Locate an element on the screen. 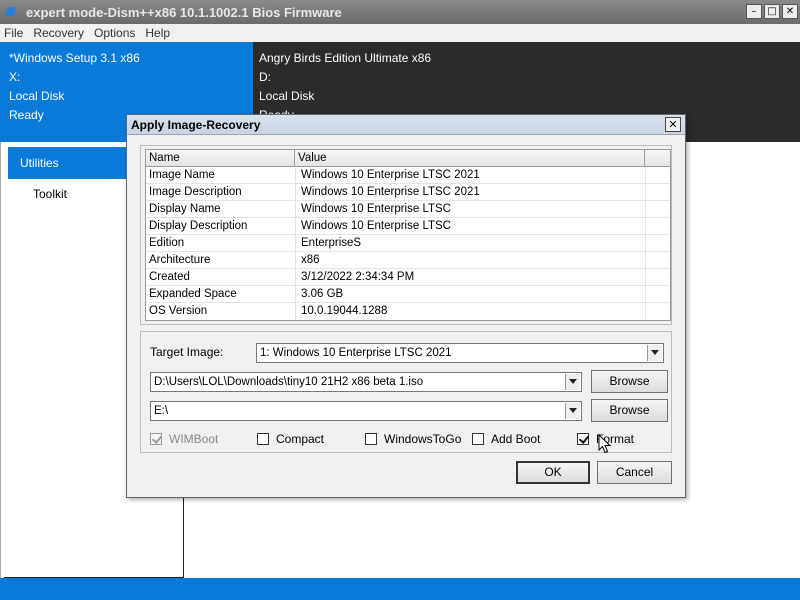  checkbox-label: WindowsToGo is located at coordinates (423, 439).